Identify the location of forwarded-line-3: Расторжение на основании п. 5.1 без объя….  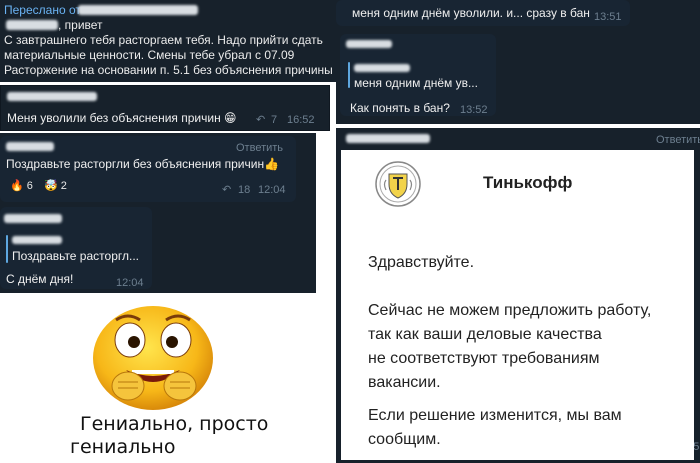
(168, 70).